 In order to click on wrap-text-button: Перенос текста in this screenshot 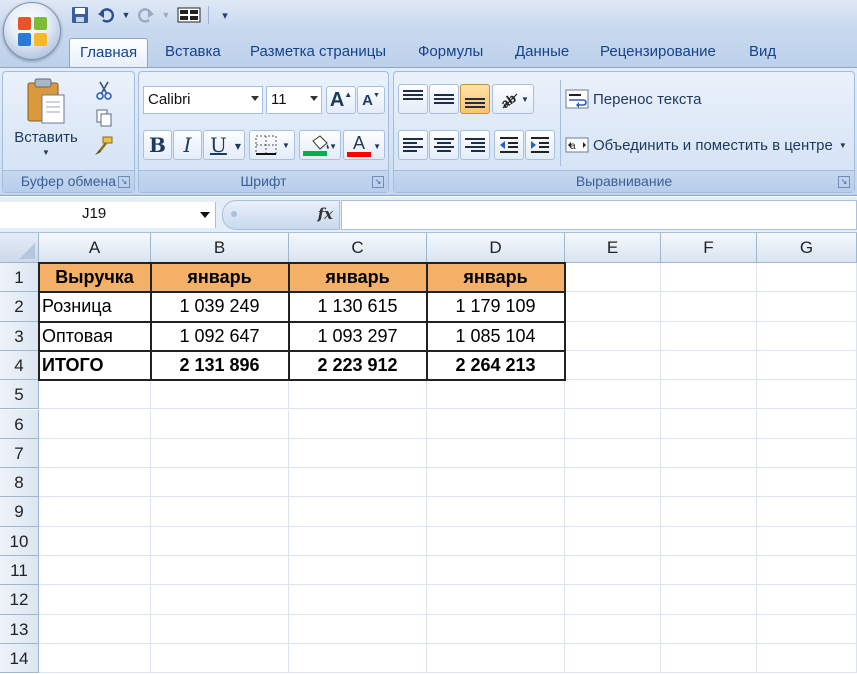, I will do `click(654, 99)`.